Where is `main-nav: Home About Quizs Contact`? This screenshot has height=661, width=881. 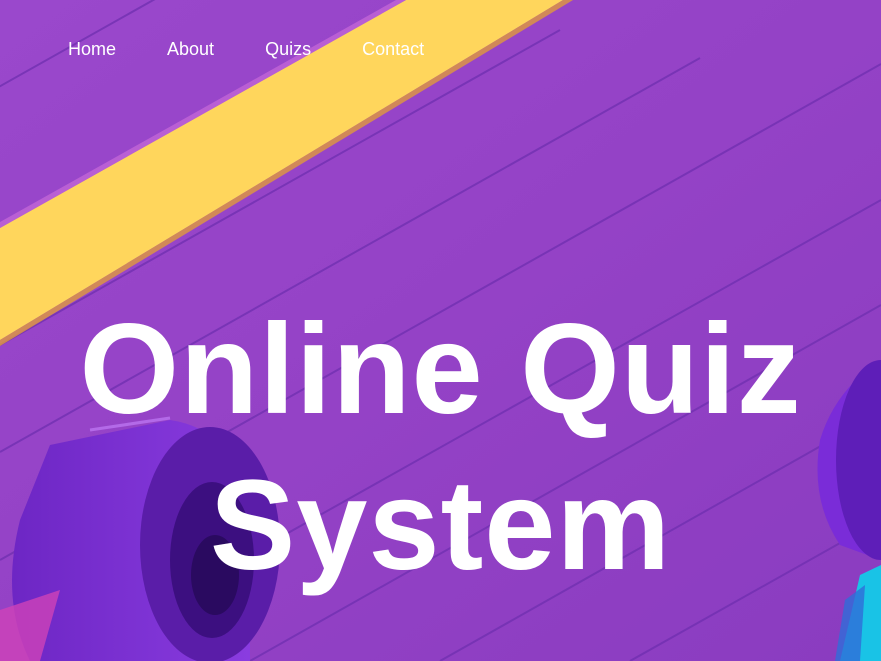 main-nav: Home About Quizs Contact is located at coordinates (246, 49).